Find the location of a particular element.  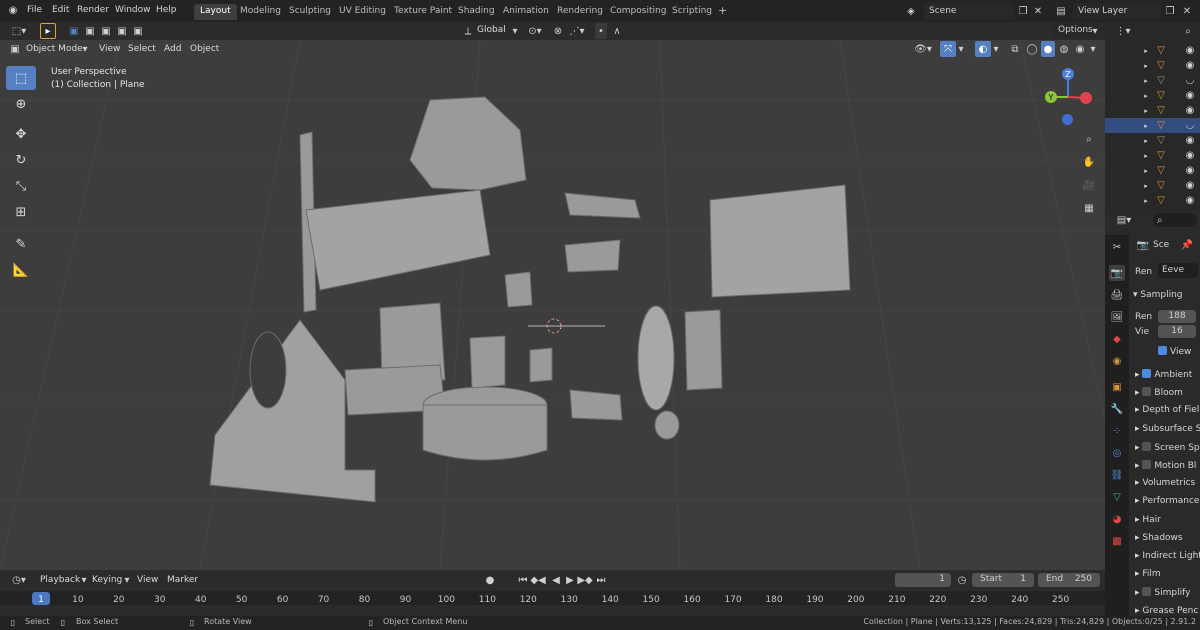

outliner-row: ▸ ▽ ◡ is located at coordinates (1152, 80).